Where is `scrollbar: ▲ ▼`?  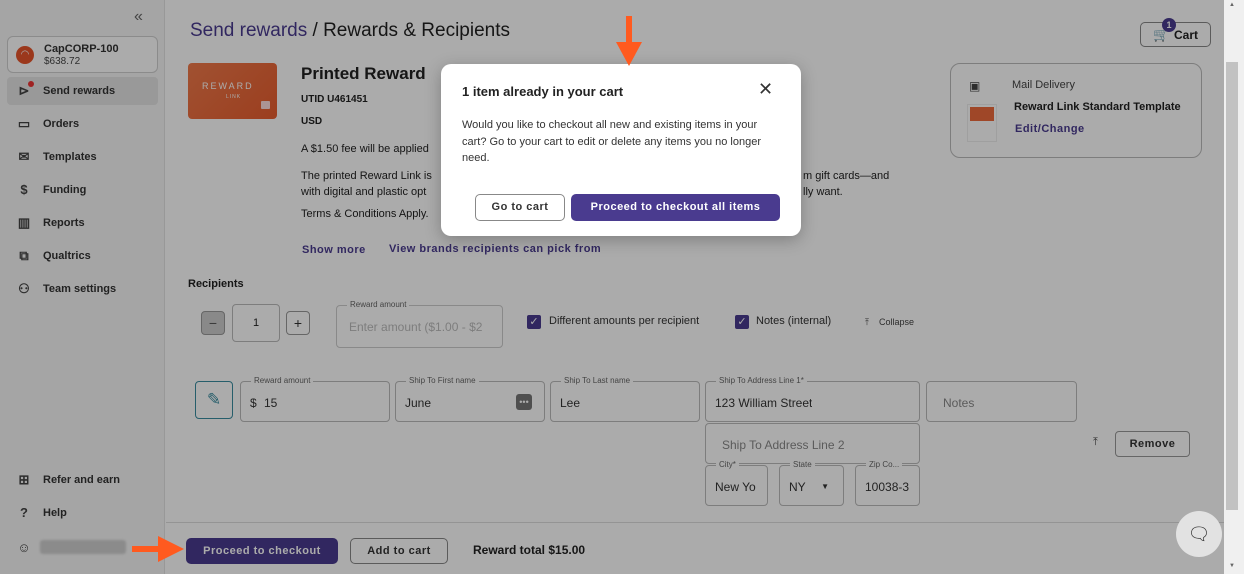
scrollbar: ▲ ▼ is located at coordinates (1234, 287).